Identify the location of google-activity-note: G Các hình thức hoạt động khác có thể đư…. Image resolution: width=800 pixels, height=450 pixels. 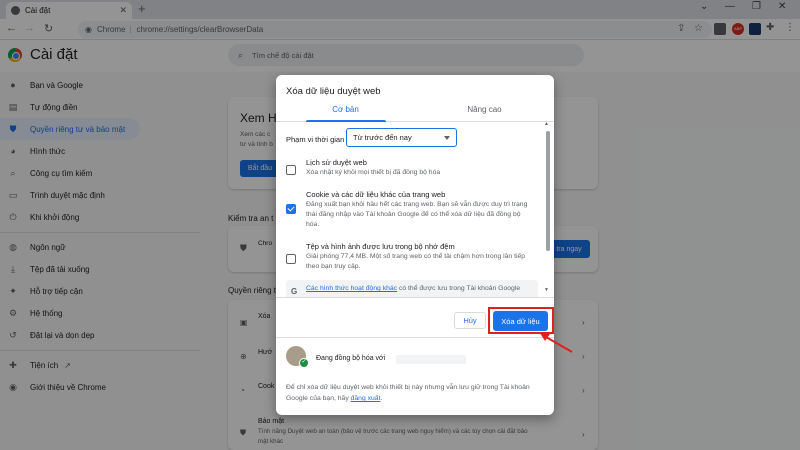
(412, 288).